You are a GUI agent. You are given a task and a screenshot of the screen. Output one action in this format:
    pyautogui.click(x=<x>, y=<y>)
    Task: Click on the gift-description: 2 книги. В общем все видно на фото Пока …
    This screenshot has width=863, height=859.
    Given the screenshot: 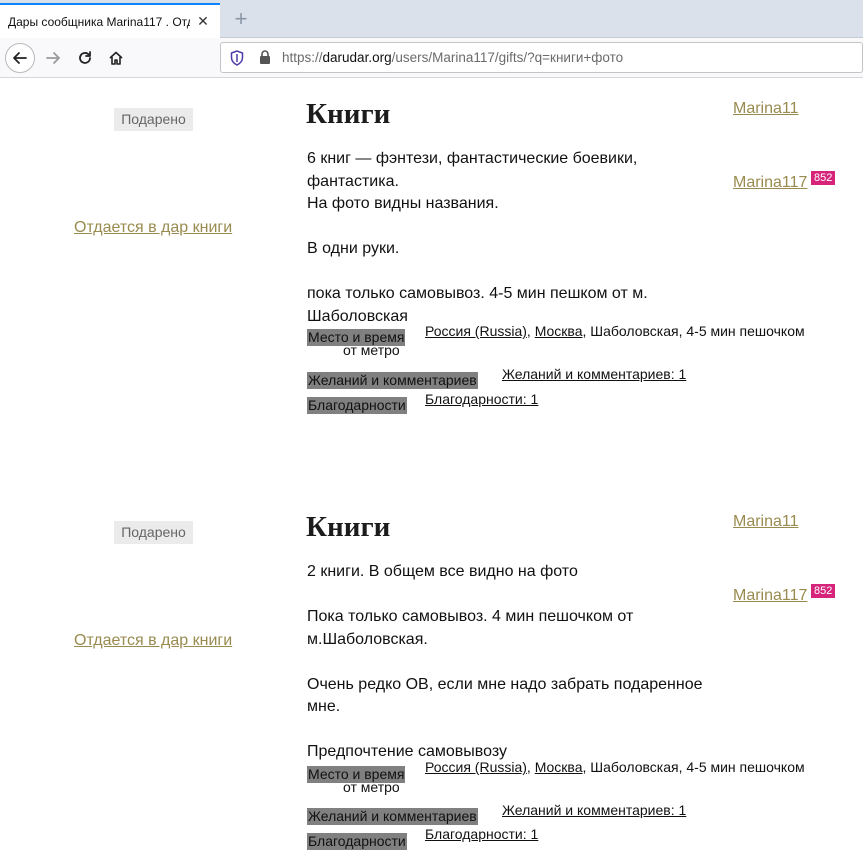 What is the action you would take?
    pyautogui.click(x=517, y=662)
    